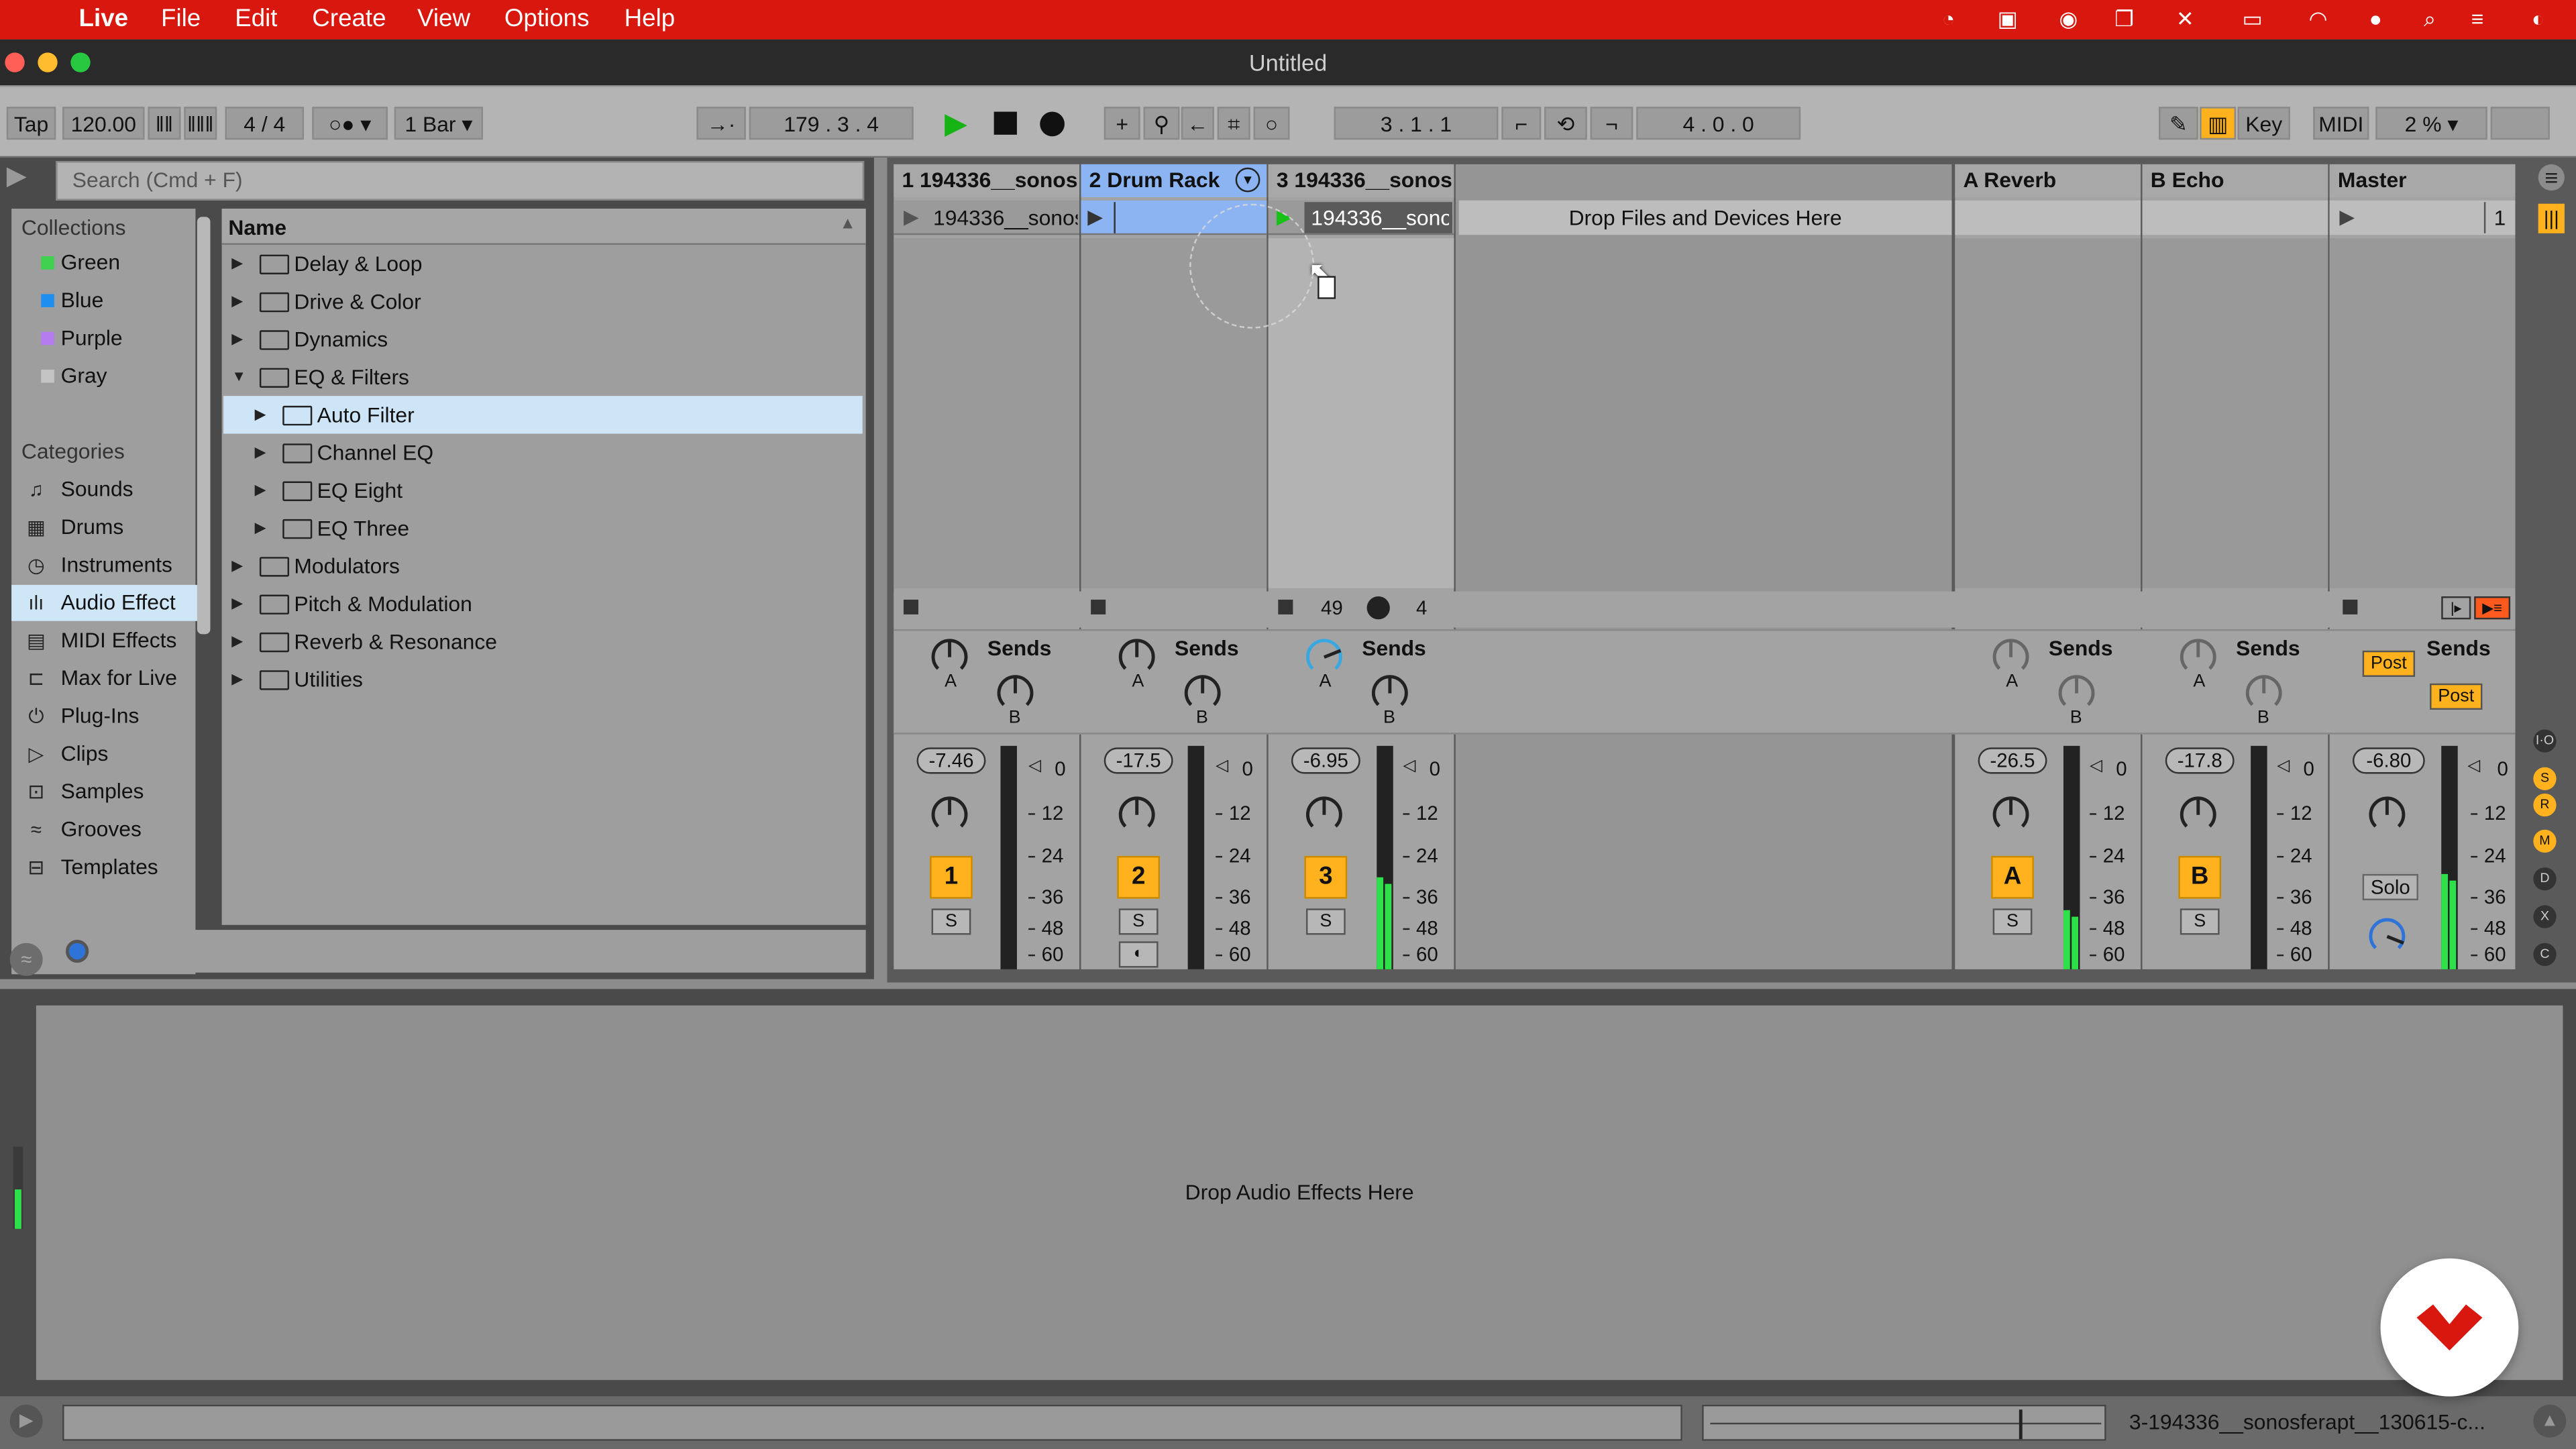 Image resolution: width=2576 pixels, height=1449 pixels. I want to click on record-button, so click(1052, 124).